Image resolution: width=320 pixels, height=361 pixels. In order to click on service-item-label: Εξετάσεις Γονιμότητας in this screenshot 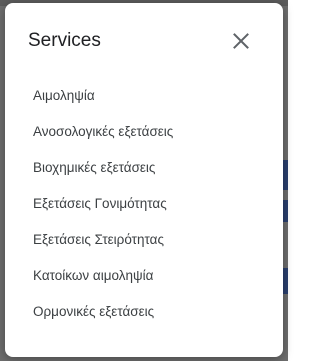, I will do `click(100, 203)`.